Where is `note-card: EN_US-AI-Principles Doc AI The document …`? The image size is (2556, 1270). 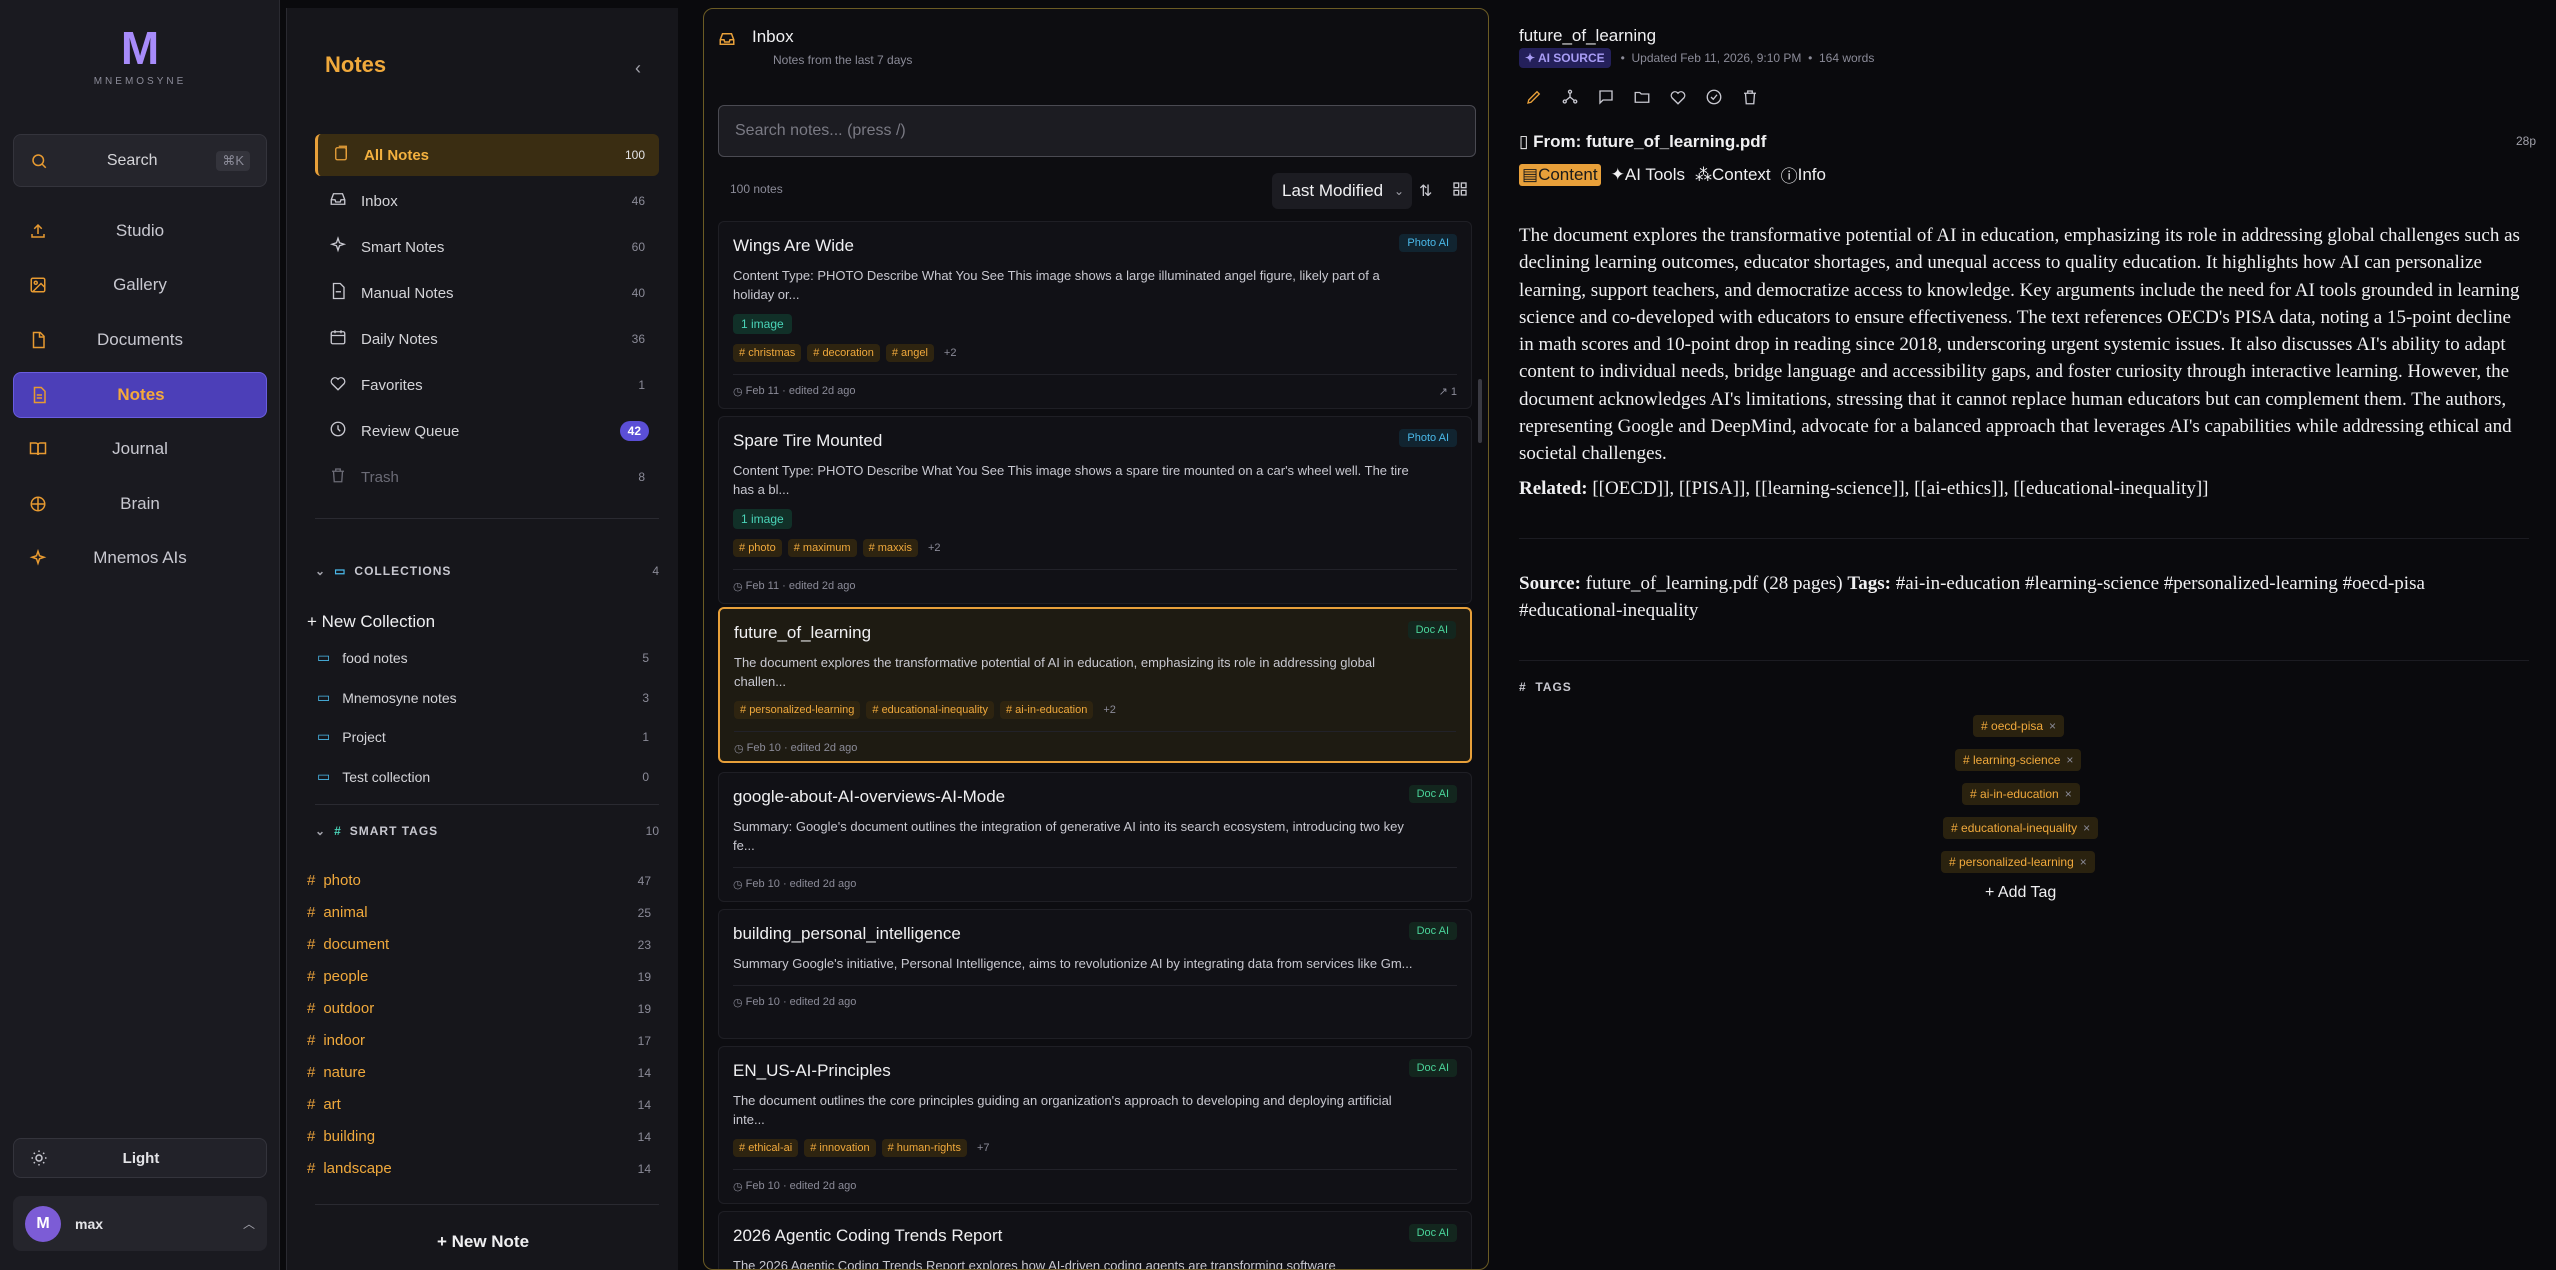 note-card: EN_US-AI-Principles Doc AI The document … is located at coordinates (1095, 1125).